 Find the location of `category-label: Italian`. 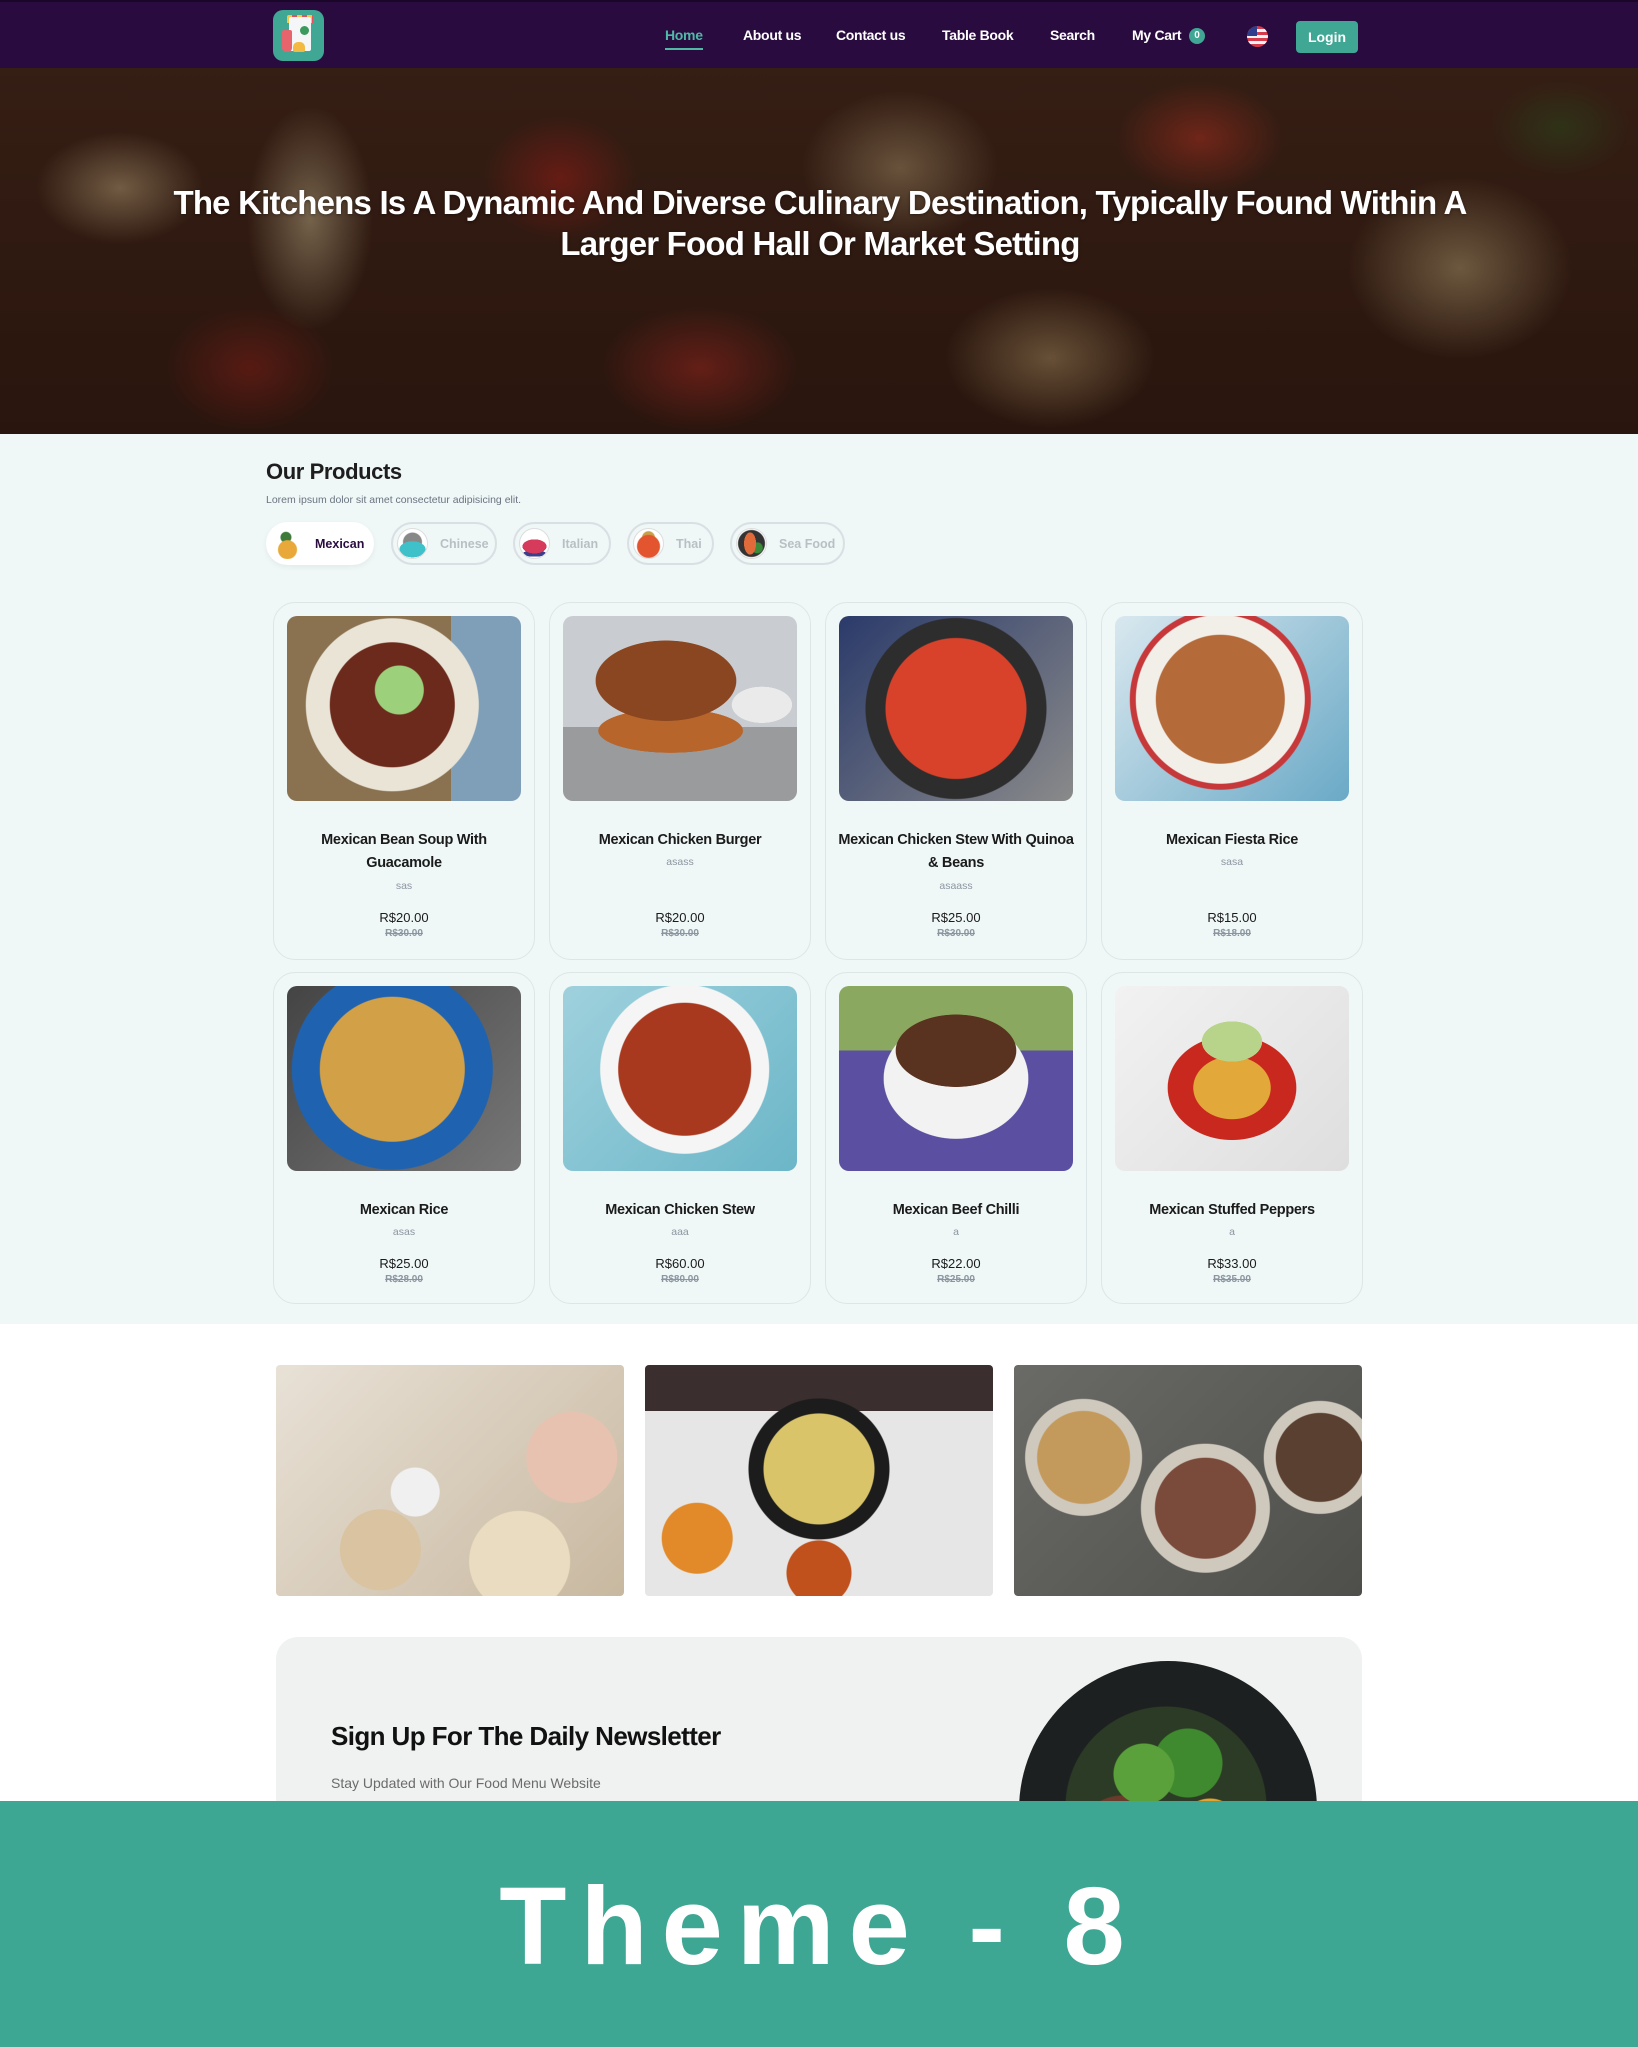

category-label: Italian is located at coordinates (580, 544).